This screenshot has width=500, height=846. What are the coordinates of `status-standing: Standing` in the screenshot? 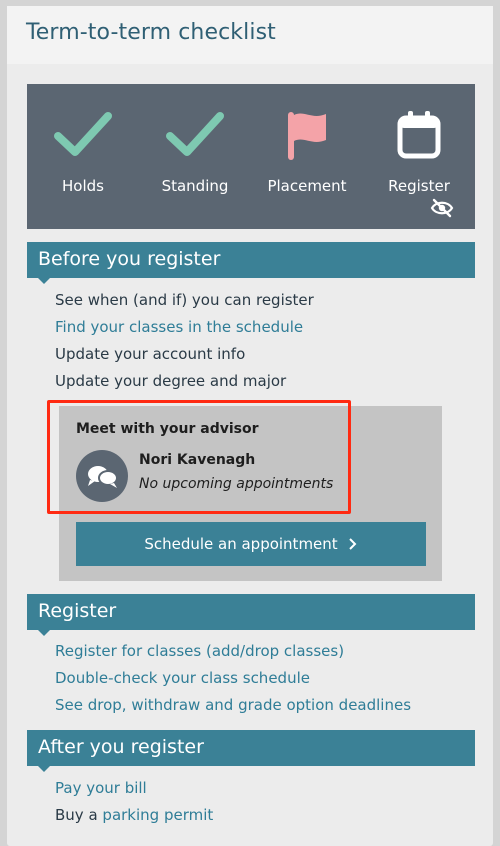 It's located at (195, 156).